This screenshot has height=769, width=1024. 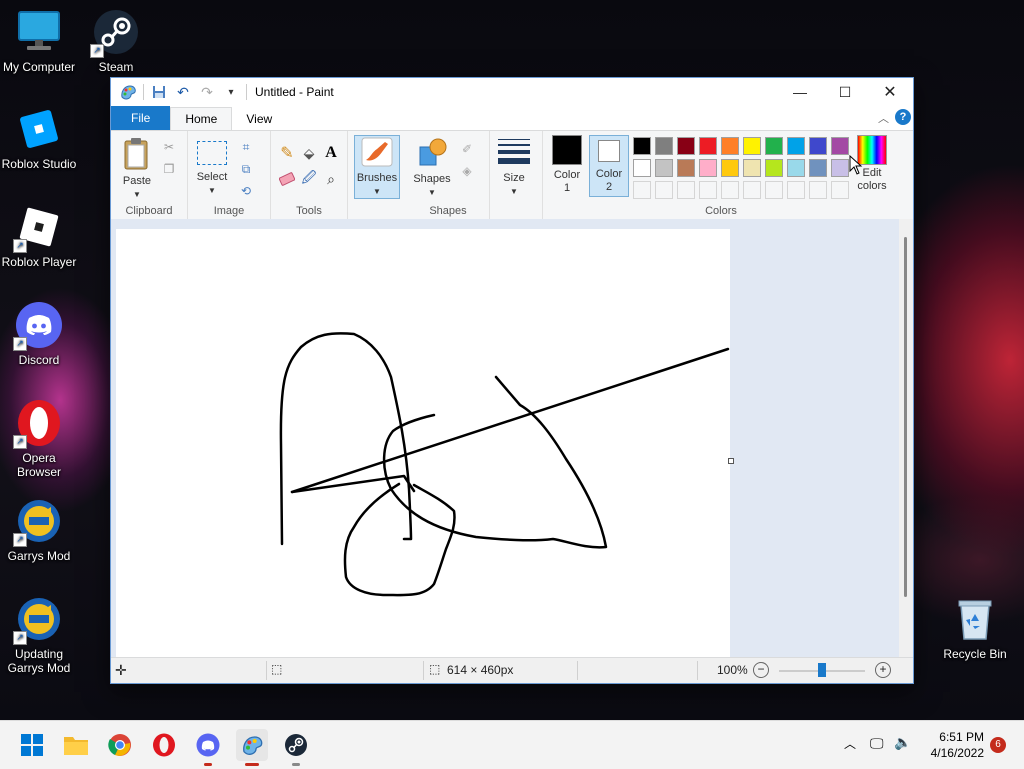 What do you see at coordinates (998, 745) in the screenshot?
I see `notification-badge: 6` at bounding box center [998, 745].